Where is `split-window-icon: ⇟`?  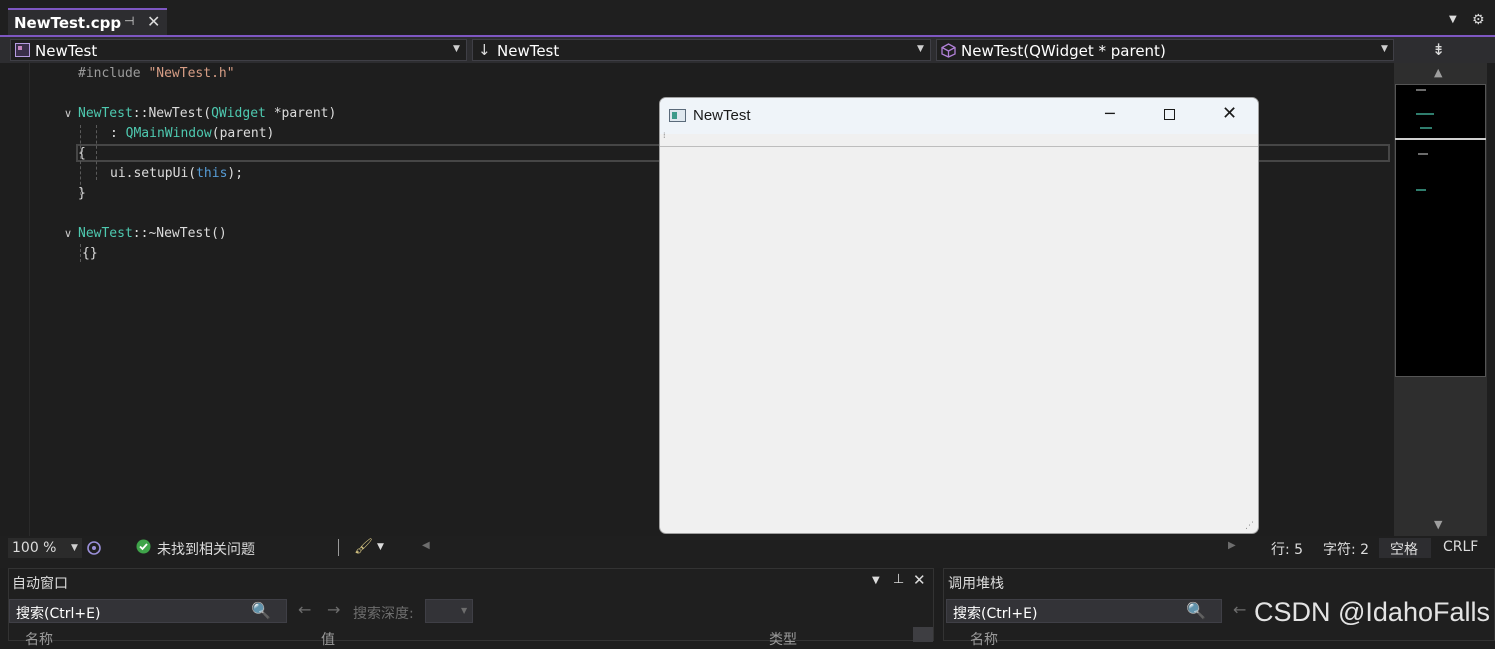 split-window-icon: ⇟ is located at coordinates (1438, 49).